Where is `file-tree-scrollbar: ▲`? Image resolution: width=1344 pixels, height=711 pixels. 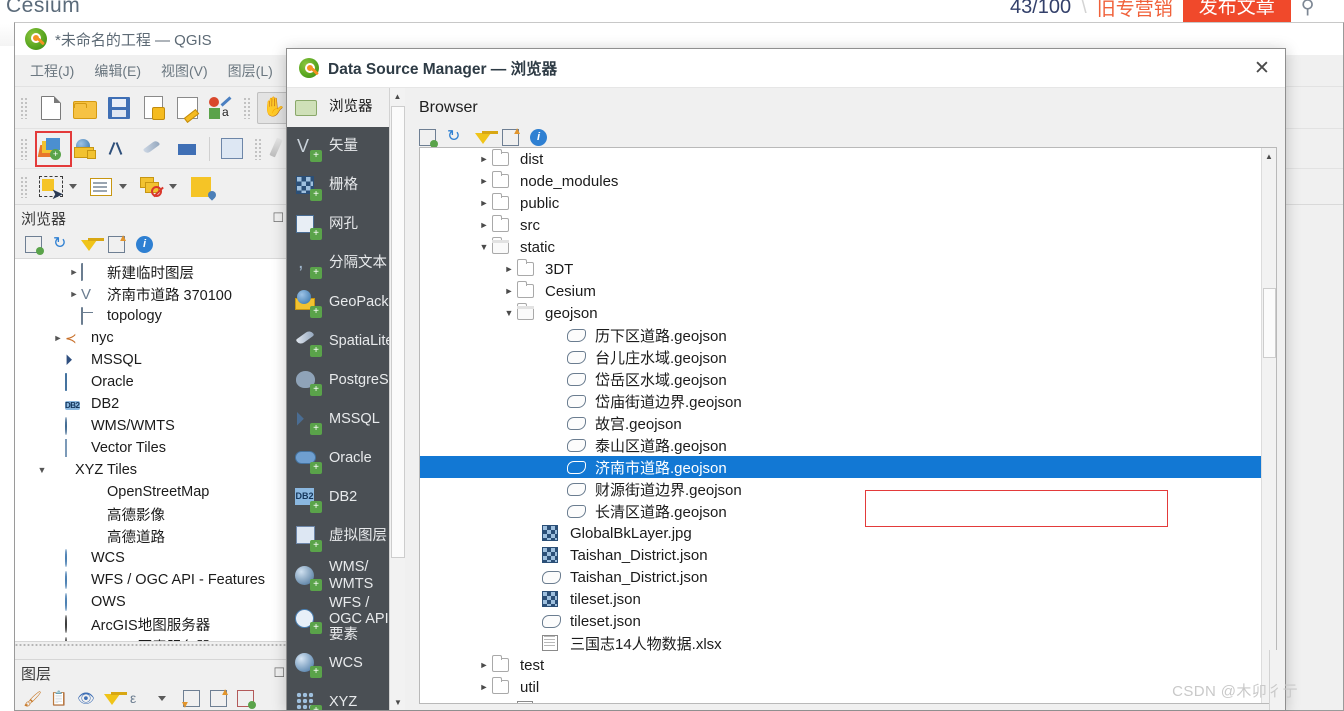
file-tree-scrollbar: ▲ is located at coordinates (1268, 425).